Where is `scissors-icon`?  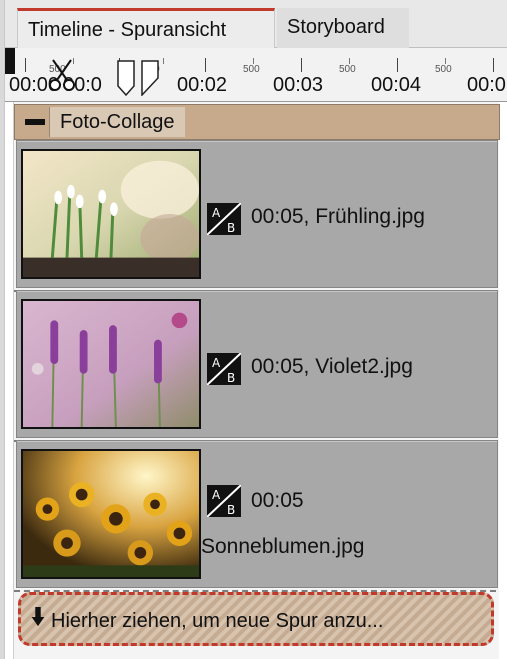 scissors-icon is located at coordinates (62, 75).